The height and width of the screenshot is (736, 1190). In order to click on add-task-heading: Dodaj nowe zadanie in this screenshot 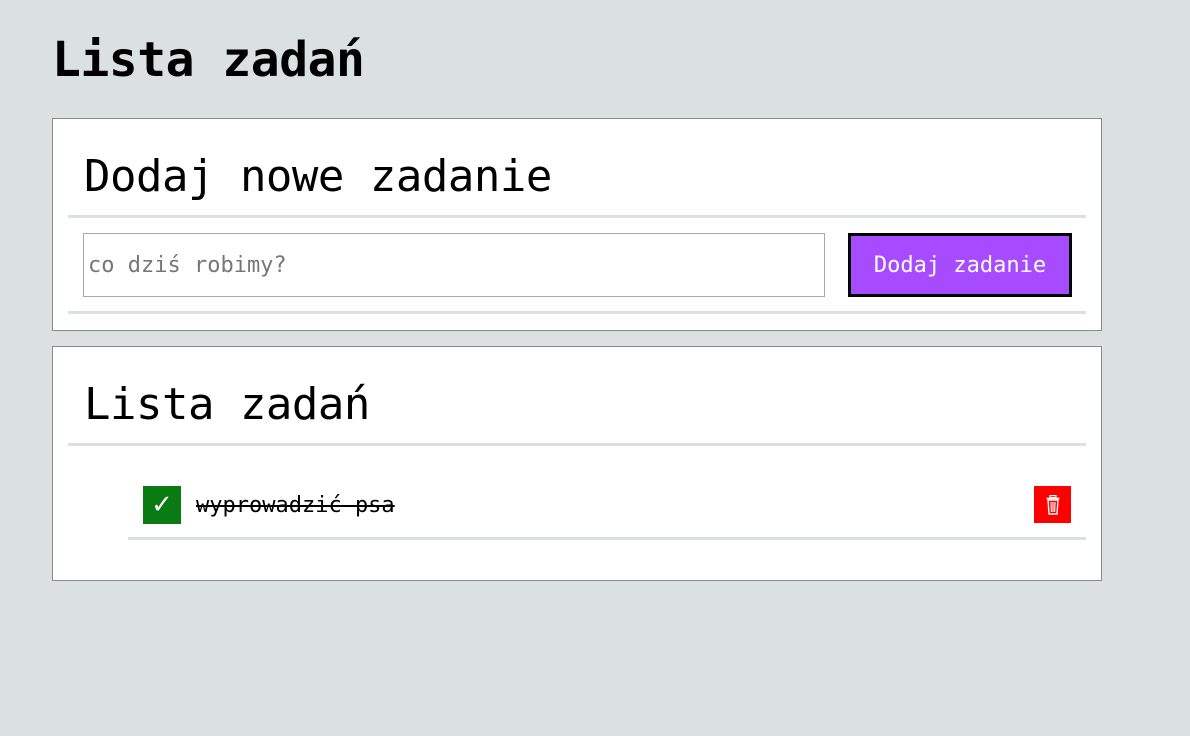, I will do `click(318, 176)`.